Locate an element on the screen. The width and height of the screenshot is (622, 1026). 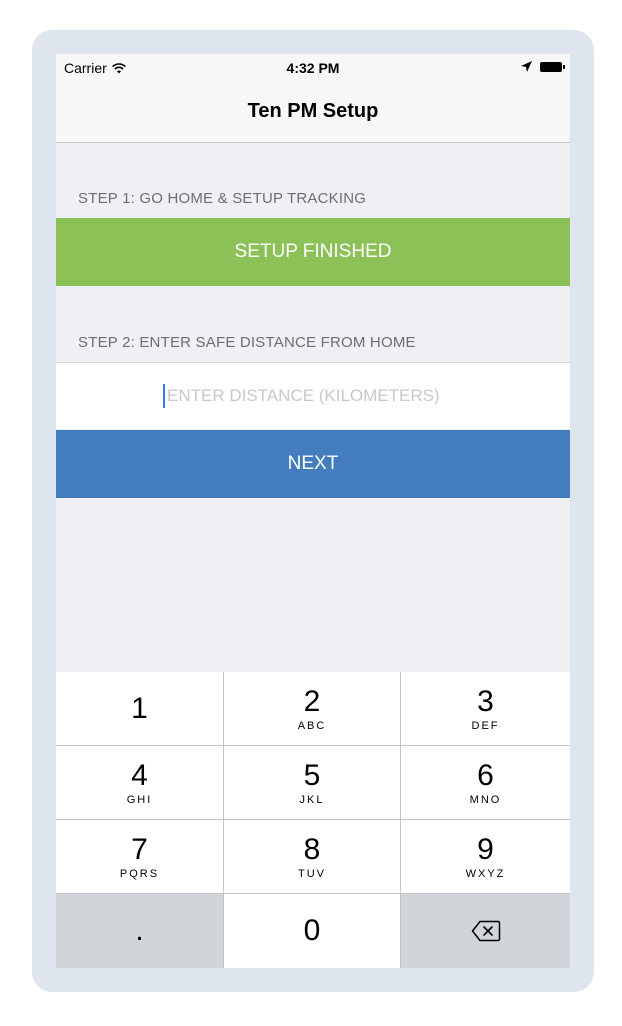
key-letters: MNO is located at coordinates (485, 799).